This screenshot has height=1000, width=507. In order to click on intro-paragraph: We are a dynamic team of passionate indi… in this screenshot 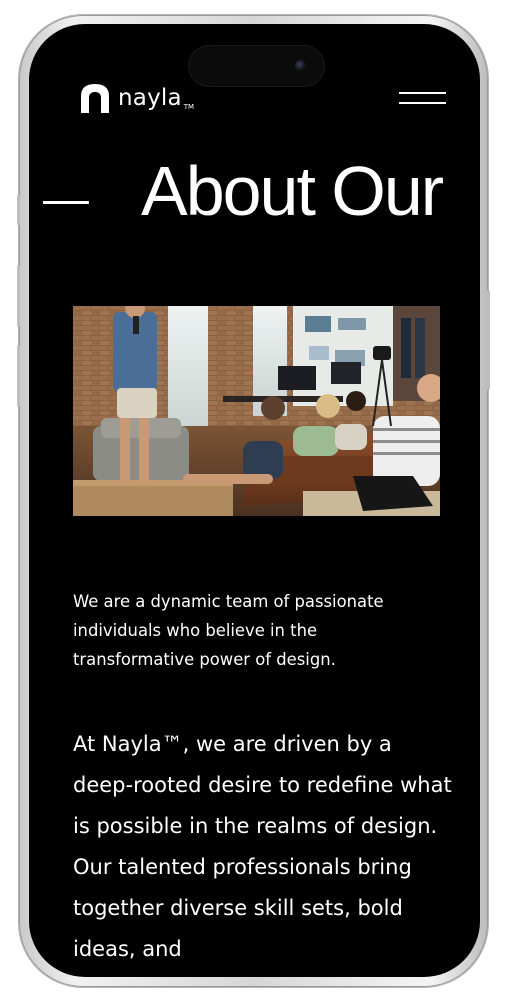, I will do `click(228, 630)`.